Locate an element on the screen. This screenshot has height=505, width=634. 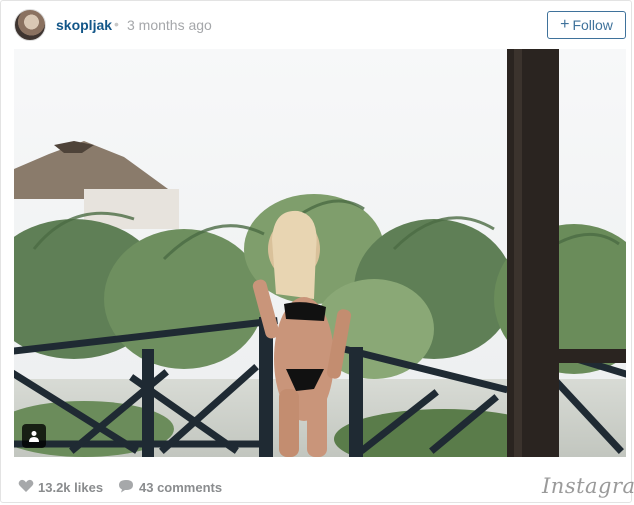
tagged-users-button is located at coordinates (34, 436).